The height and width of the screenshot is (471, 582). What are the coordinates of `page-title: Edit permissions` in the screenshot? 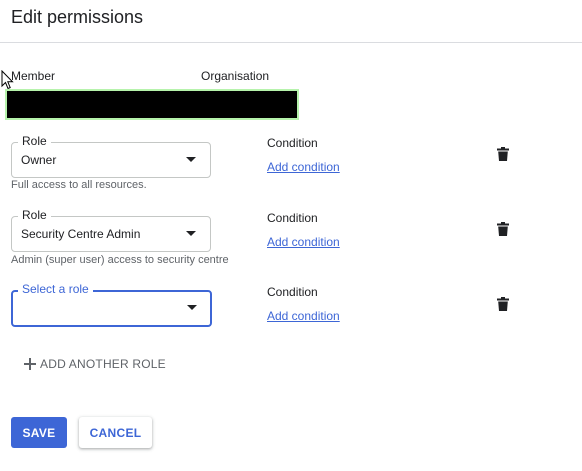 It's located at (77, 17).